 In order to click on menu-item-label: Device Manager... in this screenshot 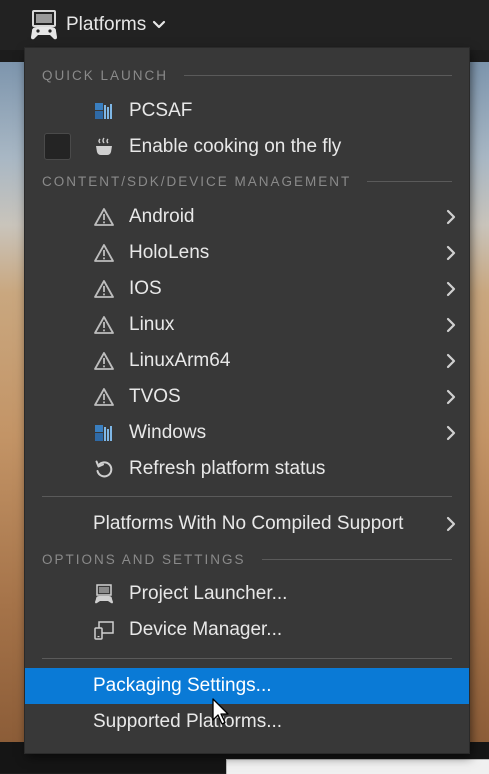, I will do `click(206, 629)`.